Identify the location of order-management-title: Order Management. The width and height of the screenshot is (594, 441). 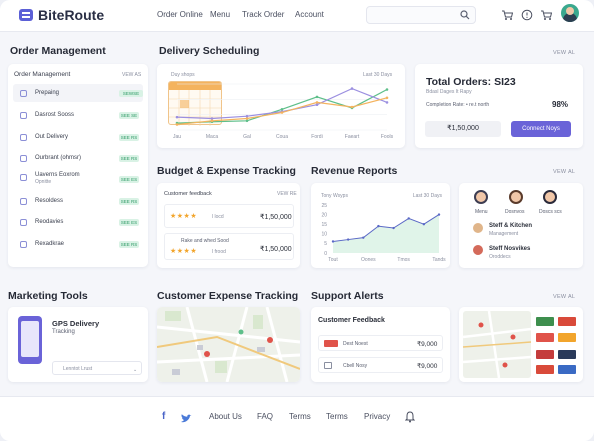
(58, 51).